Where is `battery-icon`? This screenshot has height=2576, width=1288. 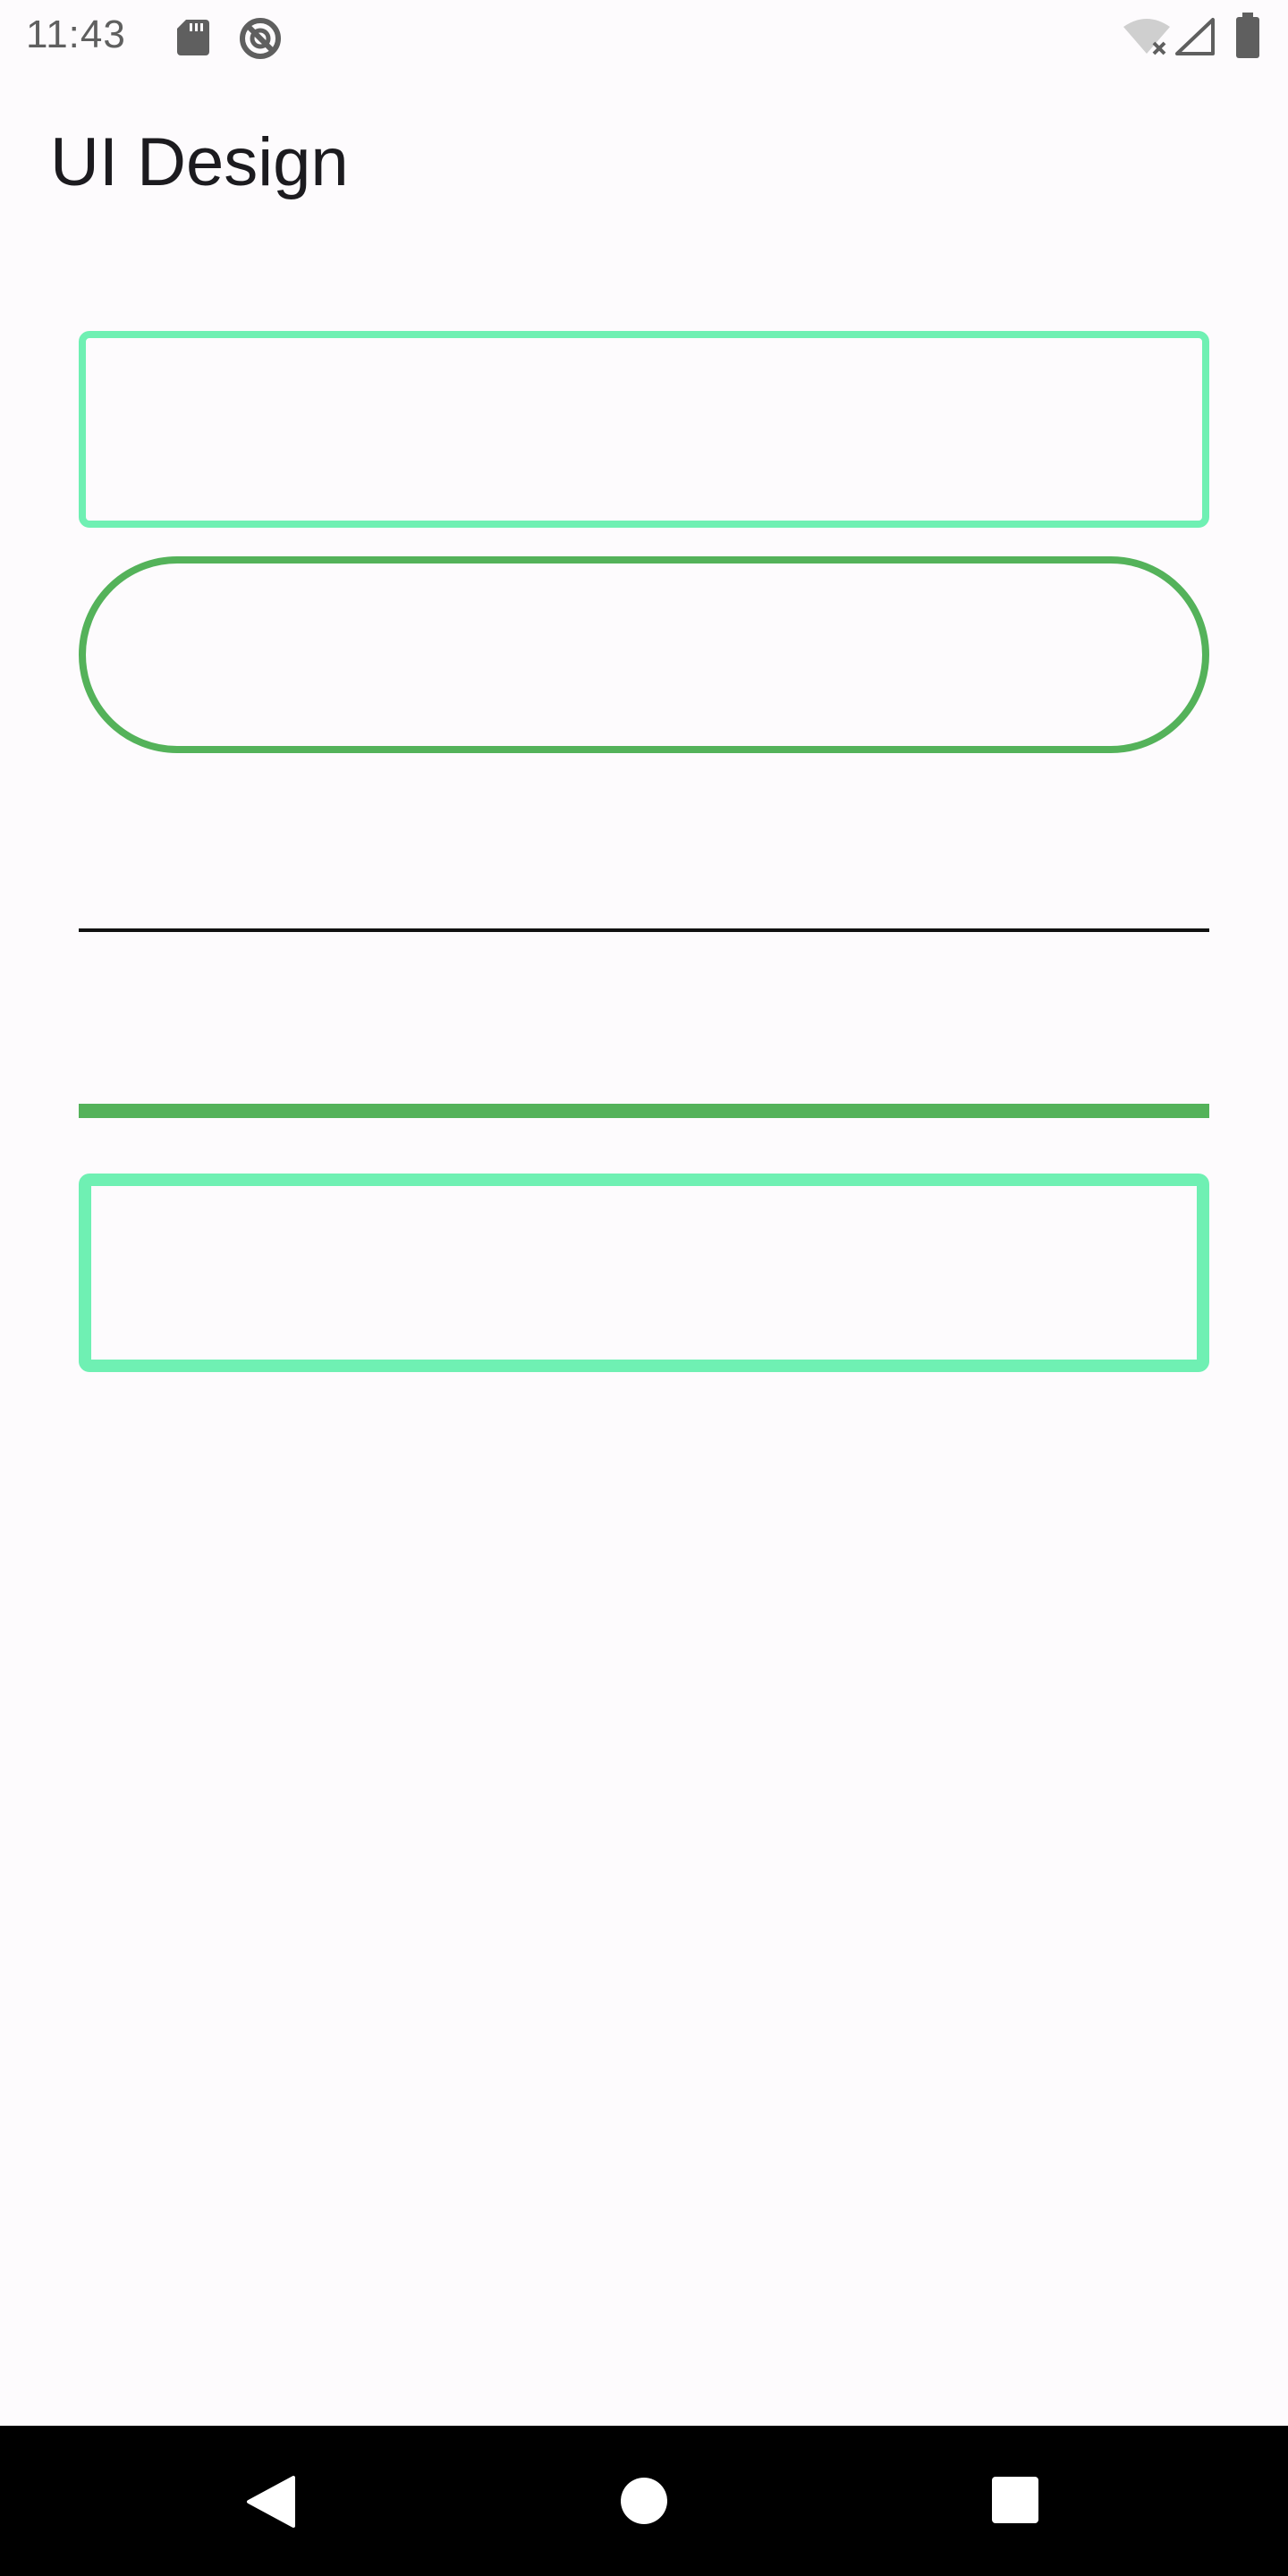
battery-icon is located at coordinates (1247, 35).